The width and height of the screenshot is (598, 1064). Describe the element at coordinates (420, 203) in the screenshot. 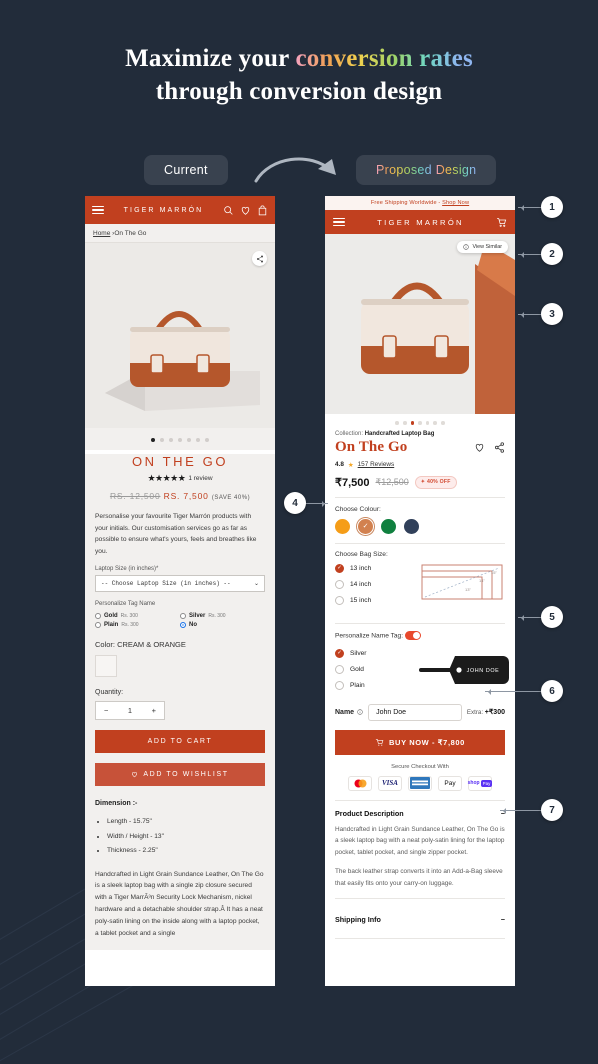

I see `announcement-bar: Free Shipping Worldwide - Shop Now` at that location.